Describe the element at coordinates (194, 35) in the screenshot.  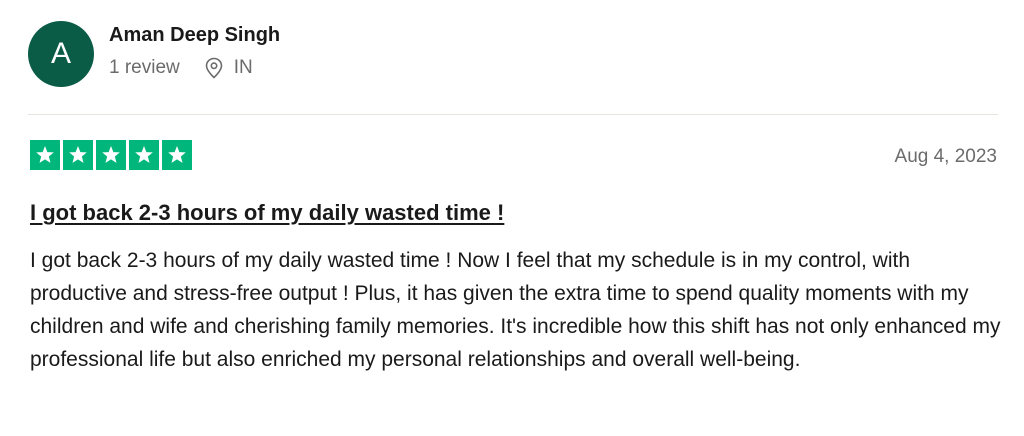
I see `reviewer-name: Aman Deep Singh` at that location.